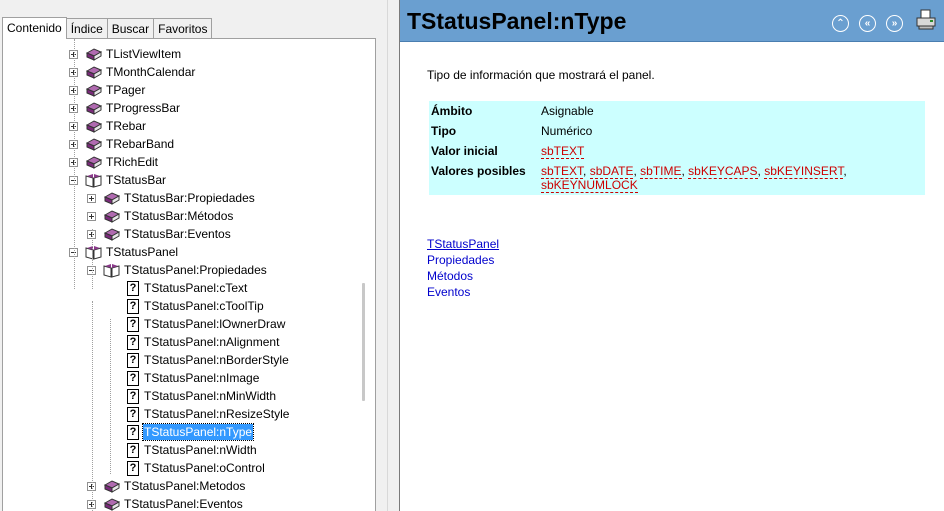 The width and height of the screenshot is (944, 511). I want to click on tab-favoritos: Favoritos, so click(183, 28).